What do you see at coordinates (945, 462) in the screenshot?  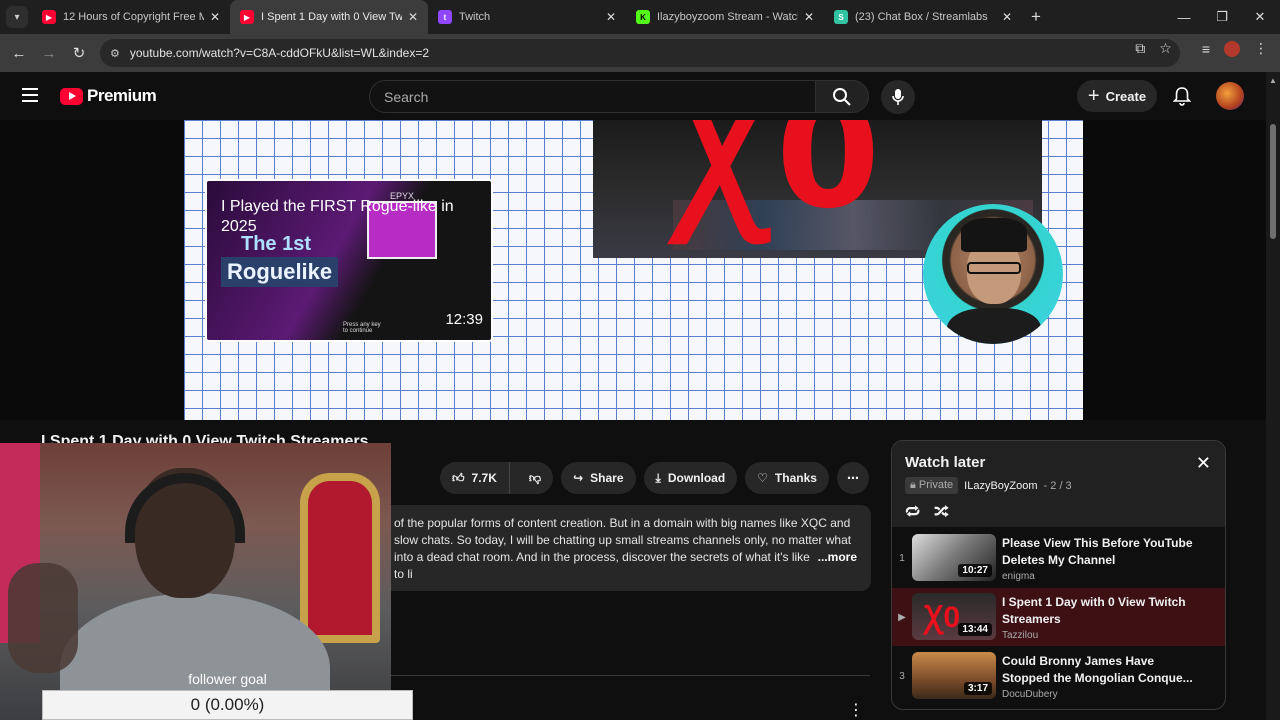 I see `playlist-title: Watch later` at bounding box center [945, 462].